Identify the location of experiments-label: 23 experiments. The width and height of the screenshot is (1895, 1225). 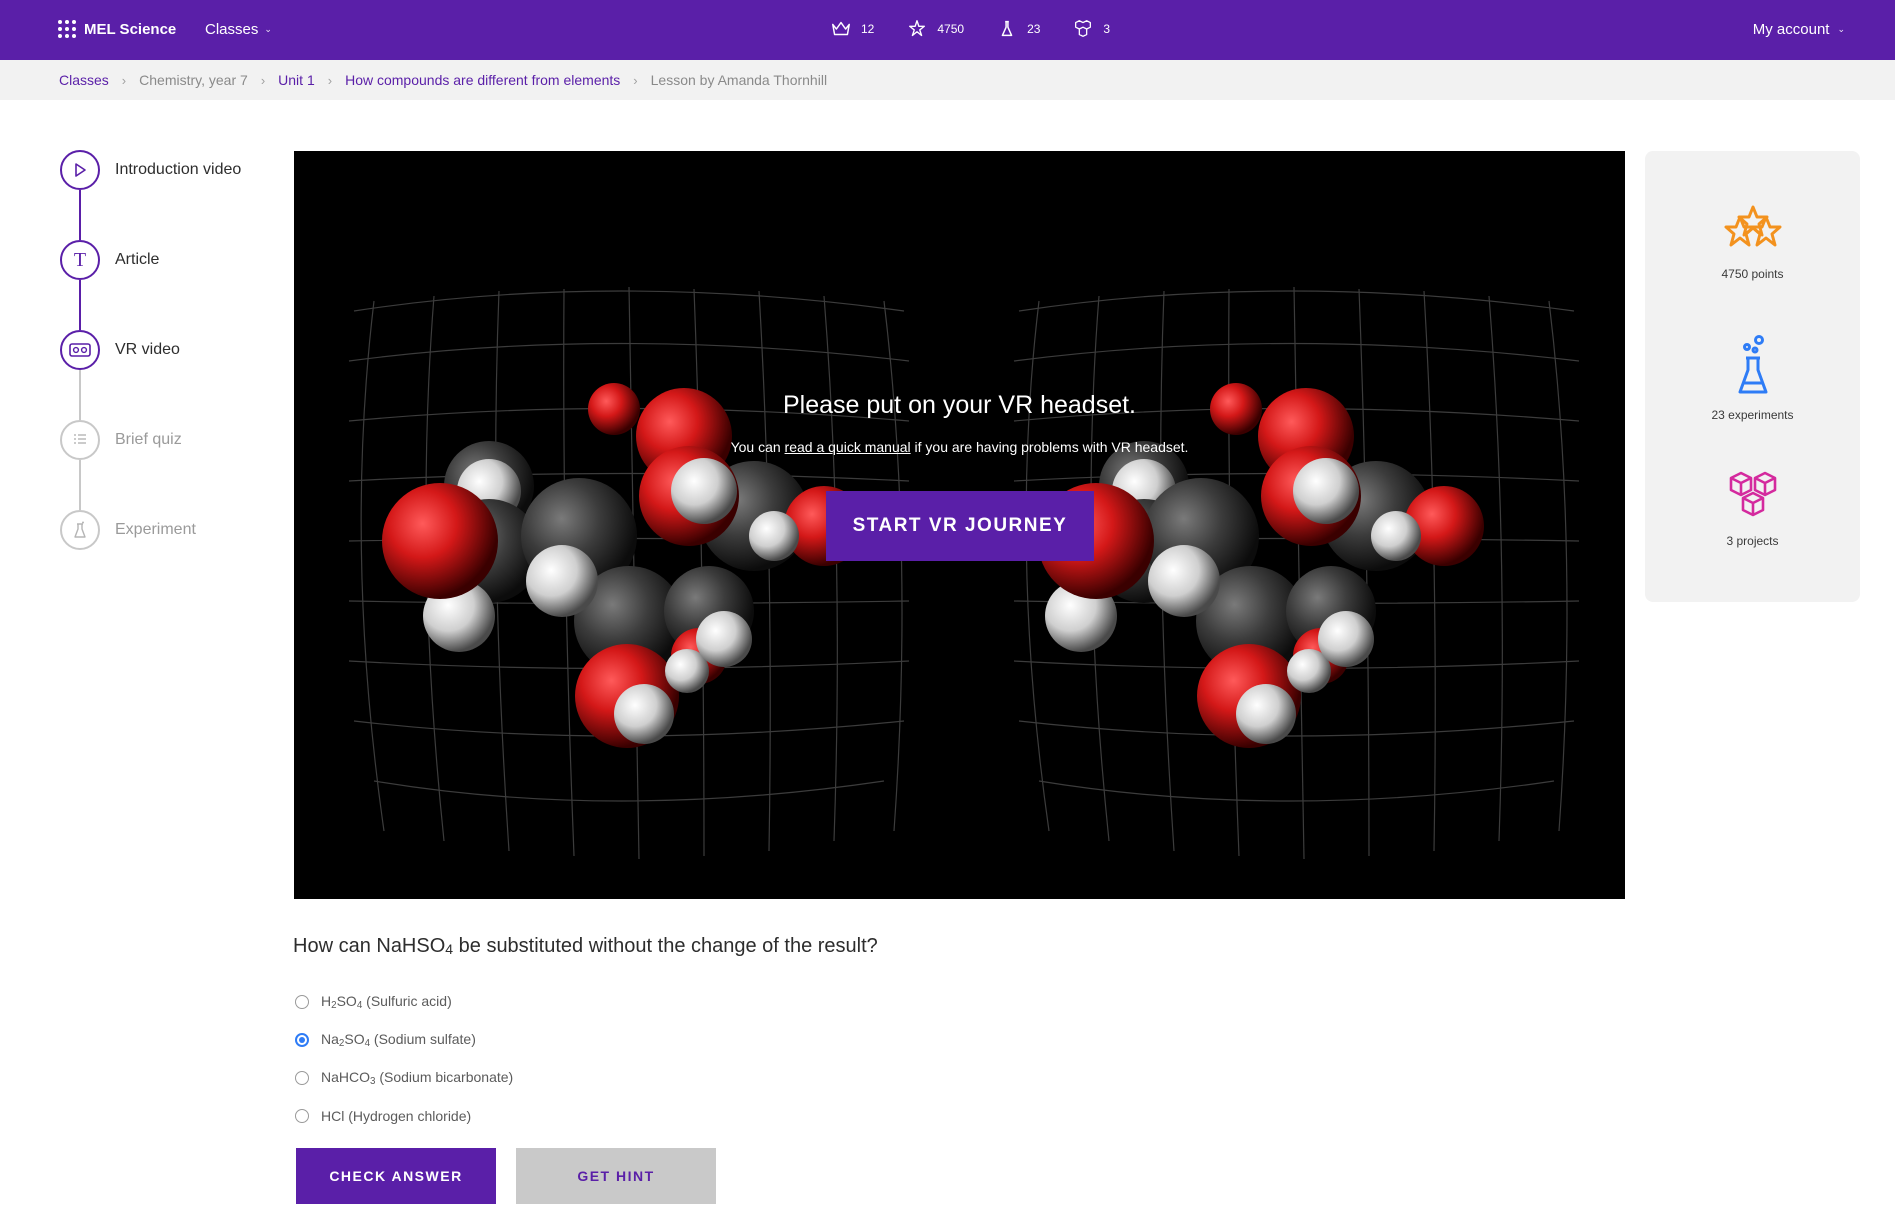
(1752, 415).